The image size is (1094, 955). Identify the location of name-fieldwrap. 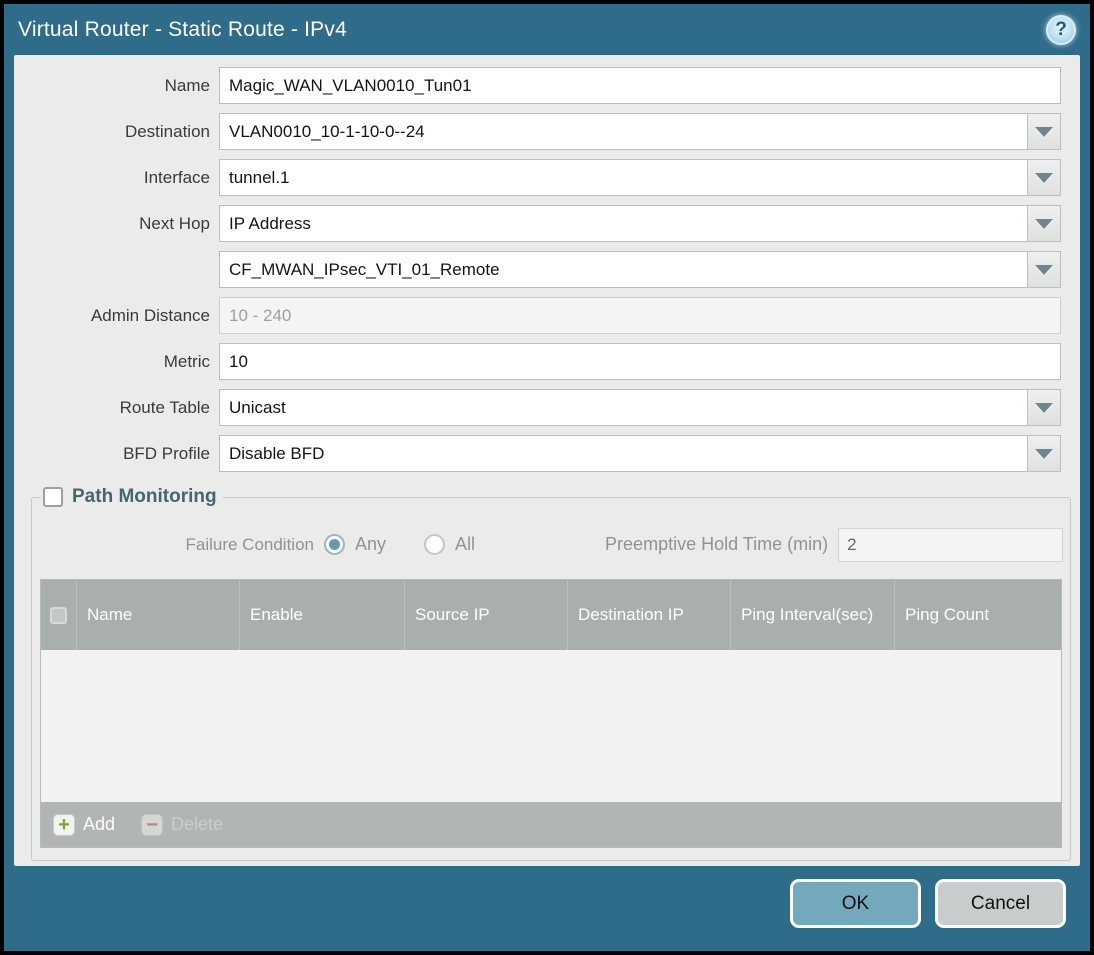
(640, 85).